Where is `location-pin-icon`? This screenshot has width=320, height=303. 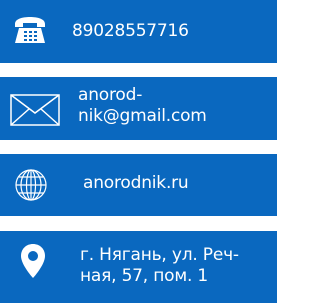 location-pin-icon is located at coordinates (33, 261).